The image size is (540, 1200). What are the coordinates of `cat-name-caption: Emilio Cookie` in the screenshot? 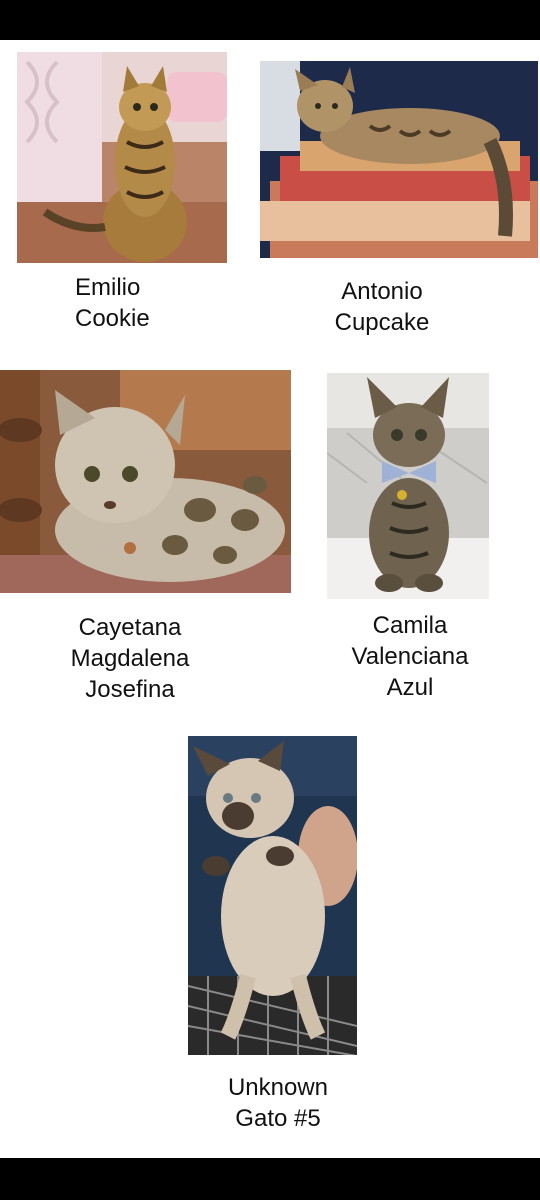 It's located at (112, 303).